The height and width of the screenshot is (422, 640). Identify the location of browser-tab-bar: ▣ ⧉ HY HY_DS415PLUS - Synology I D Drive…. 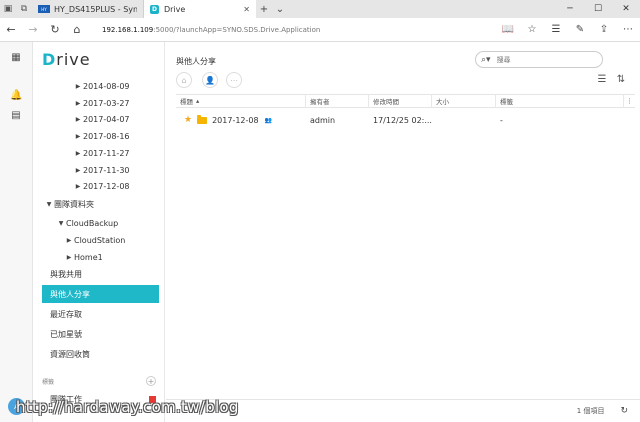
(320, 9).